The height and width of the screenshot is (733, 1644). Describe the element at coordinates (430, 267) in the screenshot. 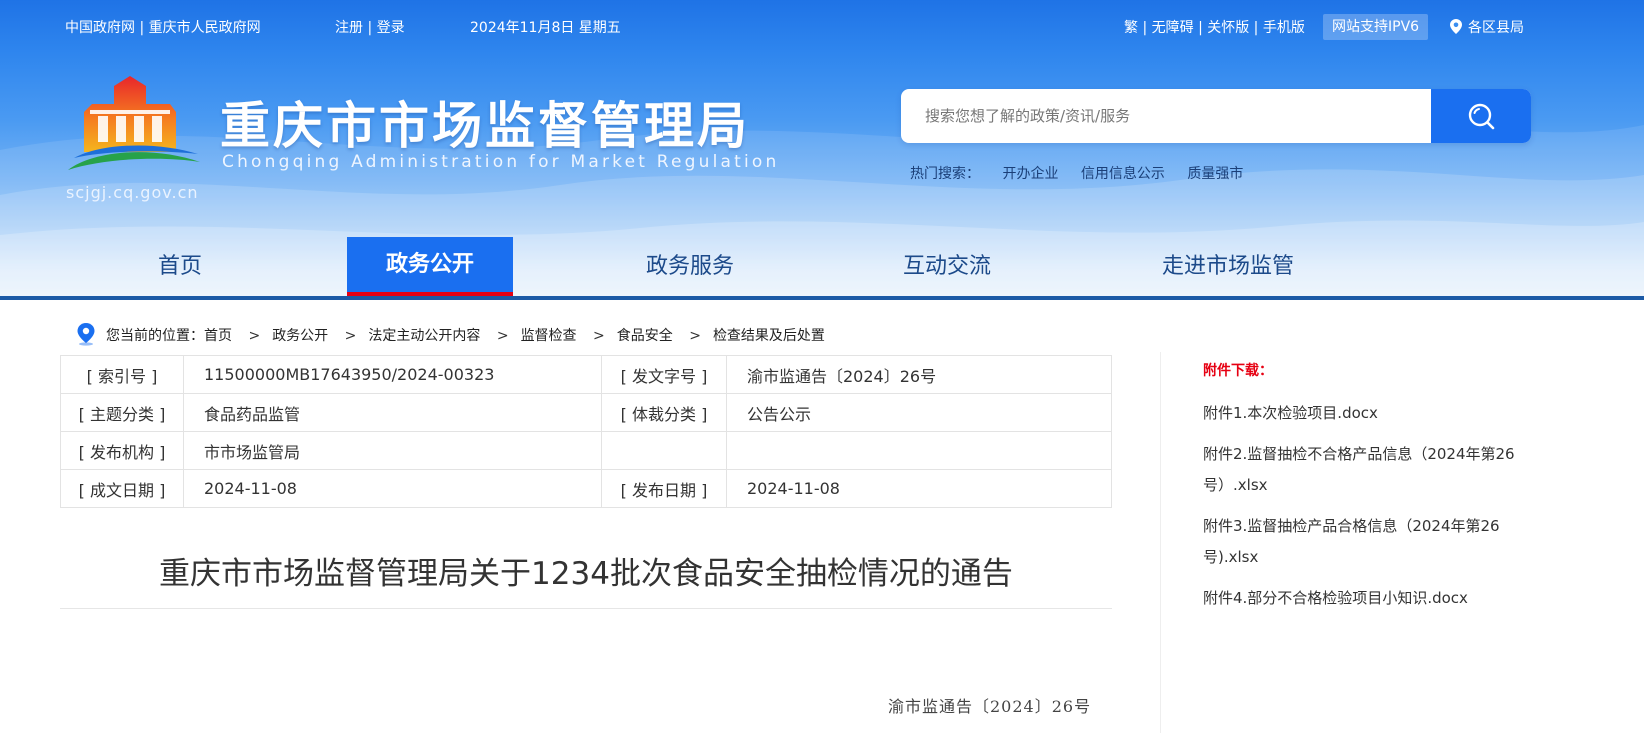

I see `nav-item-gov-affairs: 政务公开` at that location.